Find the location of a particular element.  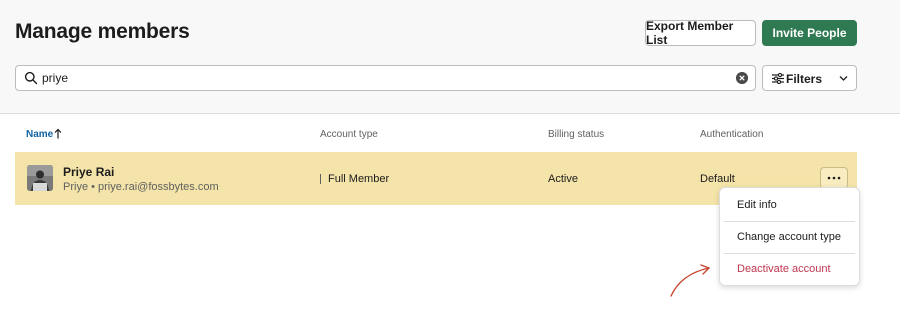

export-member-list-button: Export Member List is located at coordinates (700, 33).